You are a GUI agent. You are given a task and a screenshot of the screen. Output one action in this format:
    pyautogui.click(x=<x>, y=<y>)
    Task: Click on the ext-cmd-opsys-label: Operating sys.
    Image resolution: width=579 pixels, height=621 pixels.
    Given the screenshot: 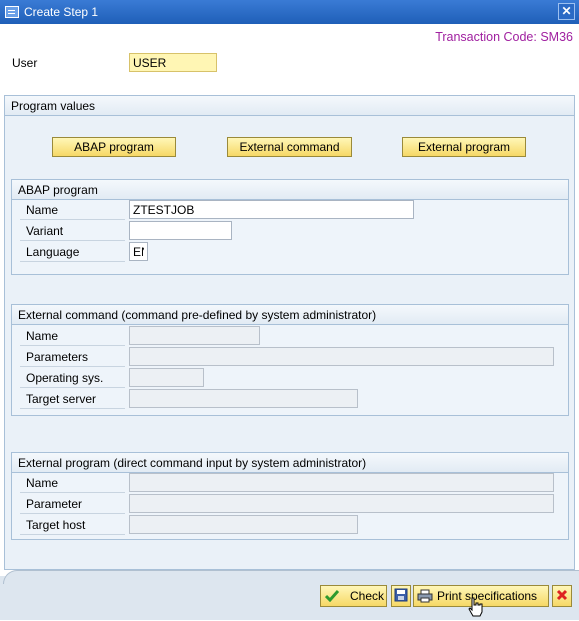 What is the action you would take?
    pyautogui.click(x=65, y=378)
    